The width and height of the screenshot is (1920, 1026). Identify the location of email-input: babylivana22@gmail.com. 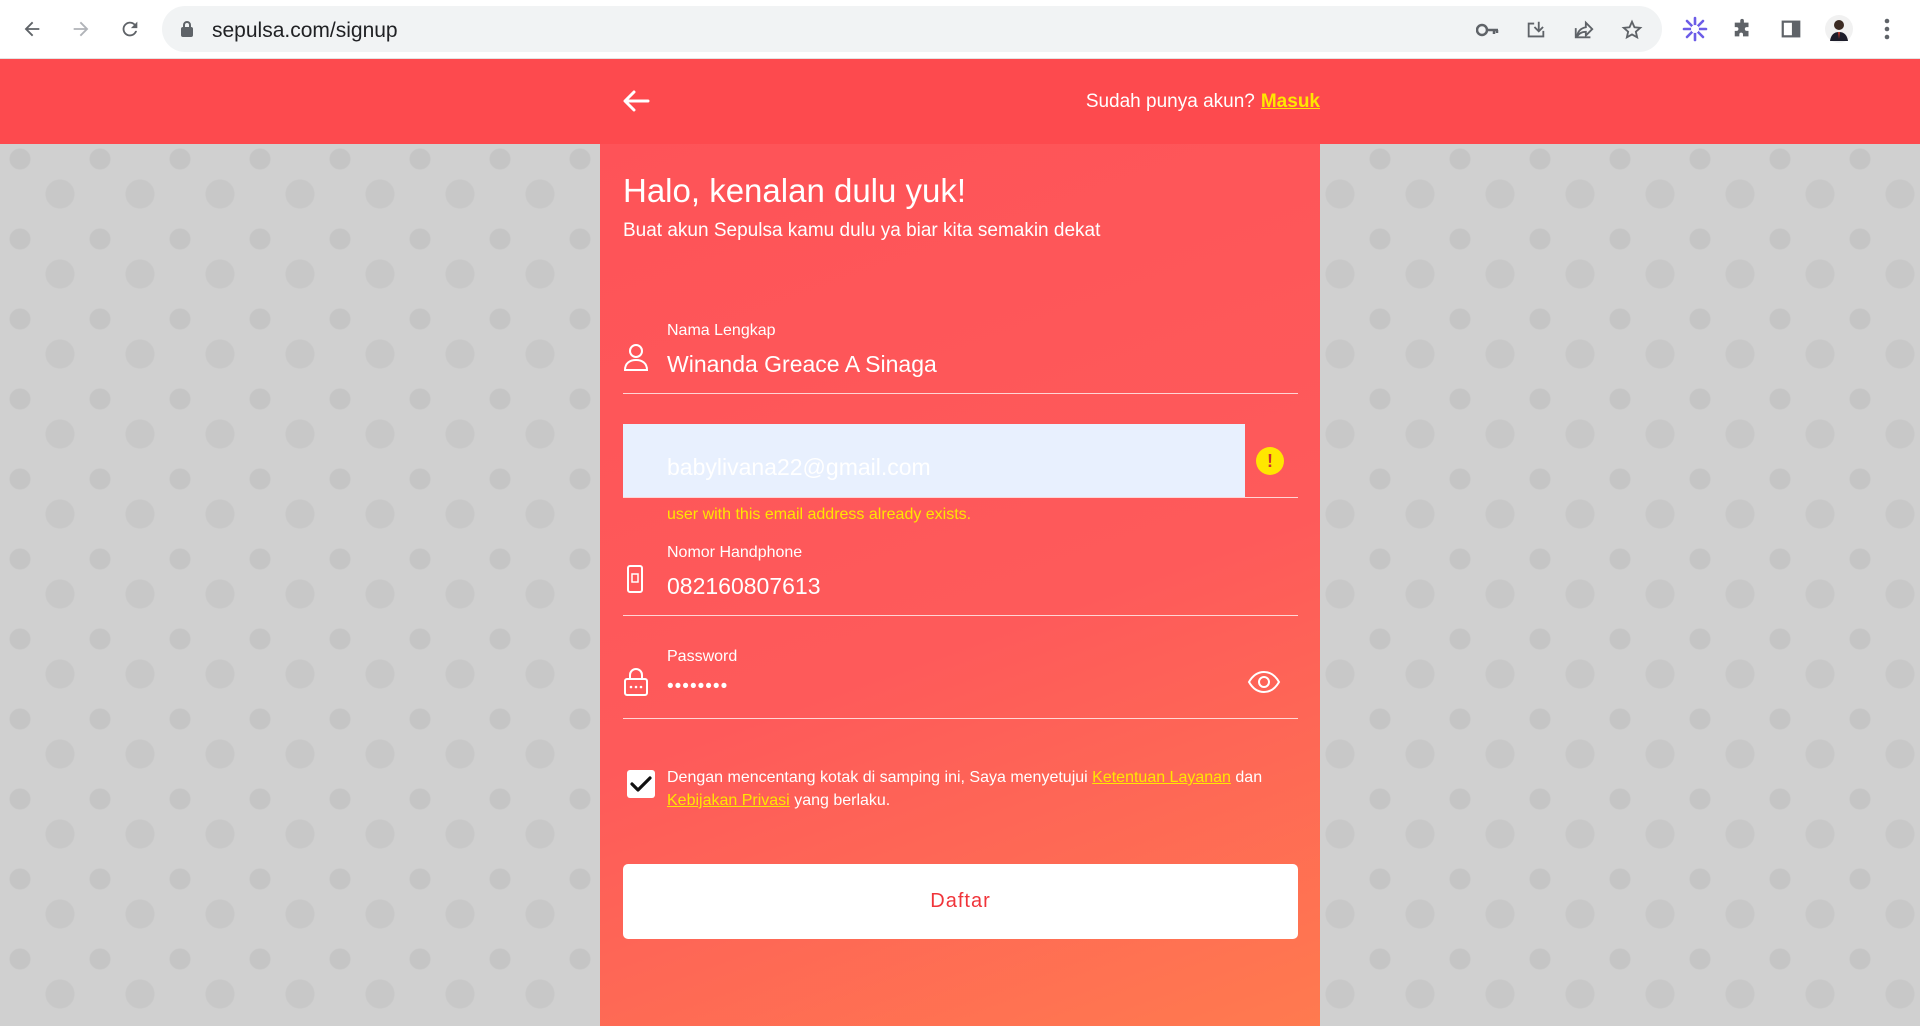
(799, 467).